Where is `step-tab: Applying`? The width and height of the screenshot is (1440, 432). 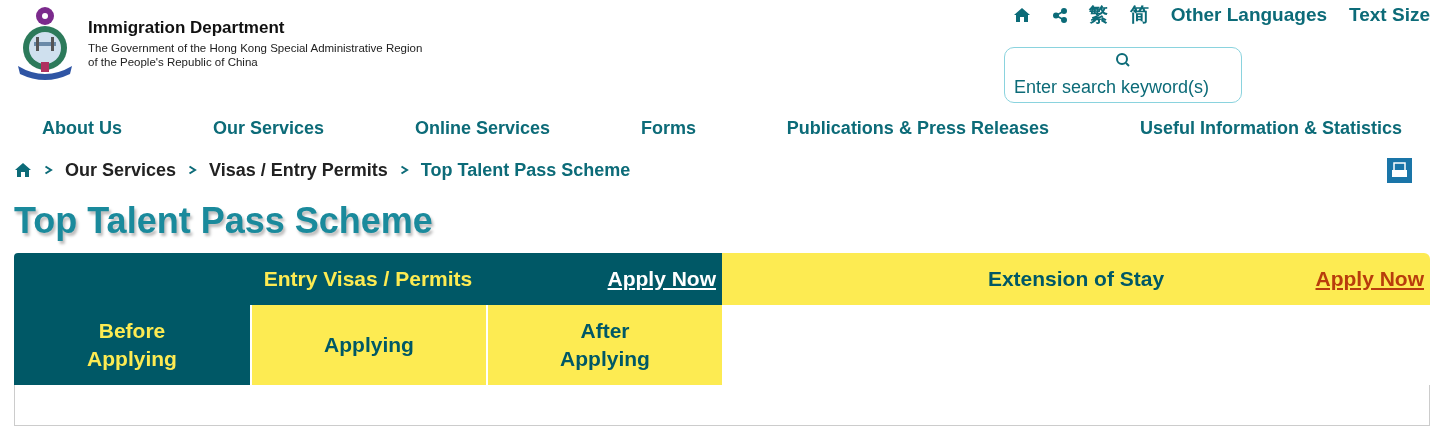 step-tab: Applying is located at coordinates (368, 345).